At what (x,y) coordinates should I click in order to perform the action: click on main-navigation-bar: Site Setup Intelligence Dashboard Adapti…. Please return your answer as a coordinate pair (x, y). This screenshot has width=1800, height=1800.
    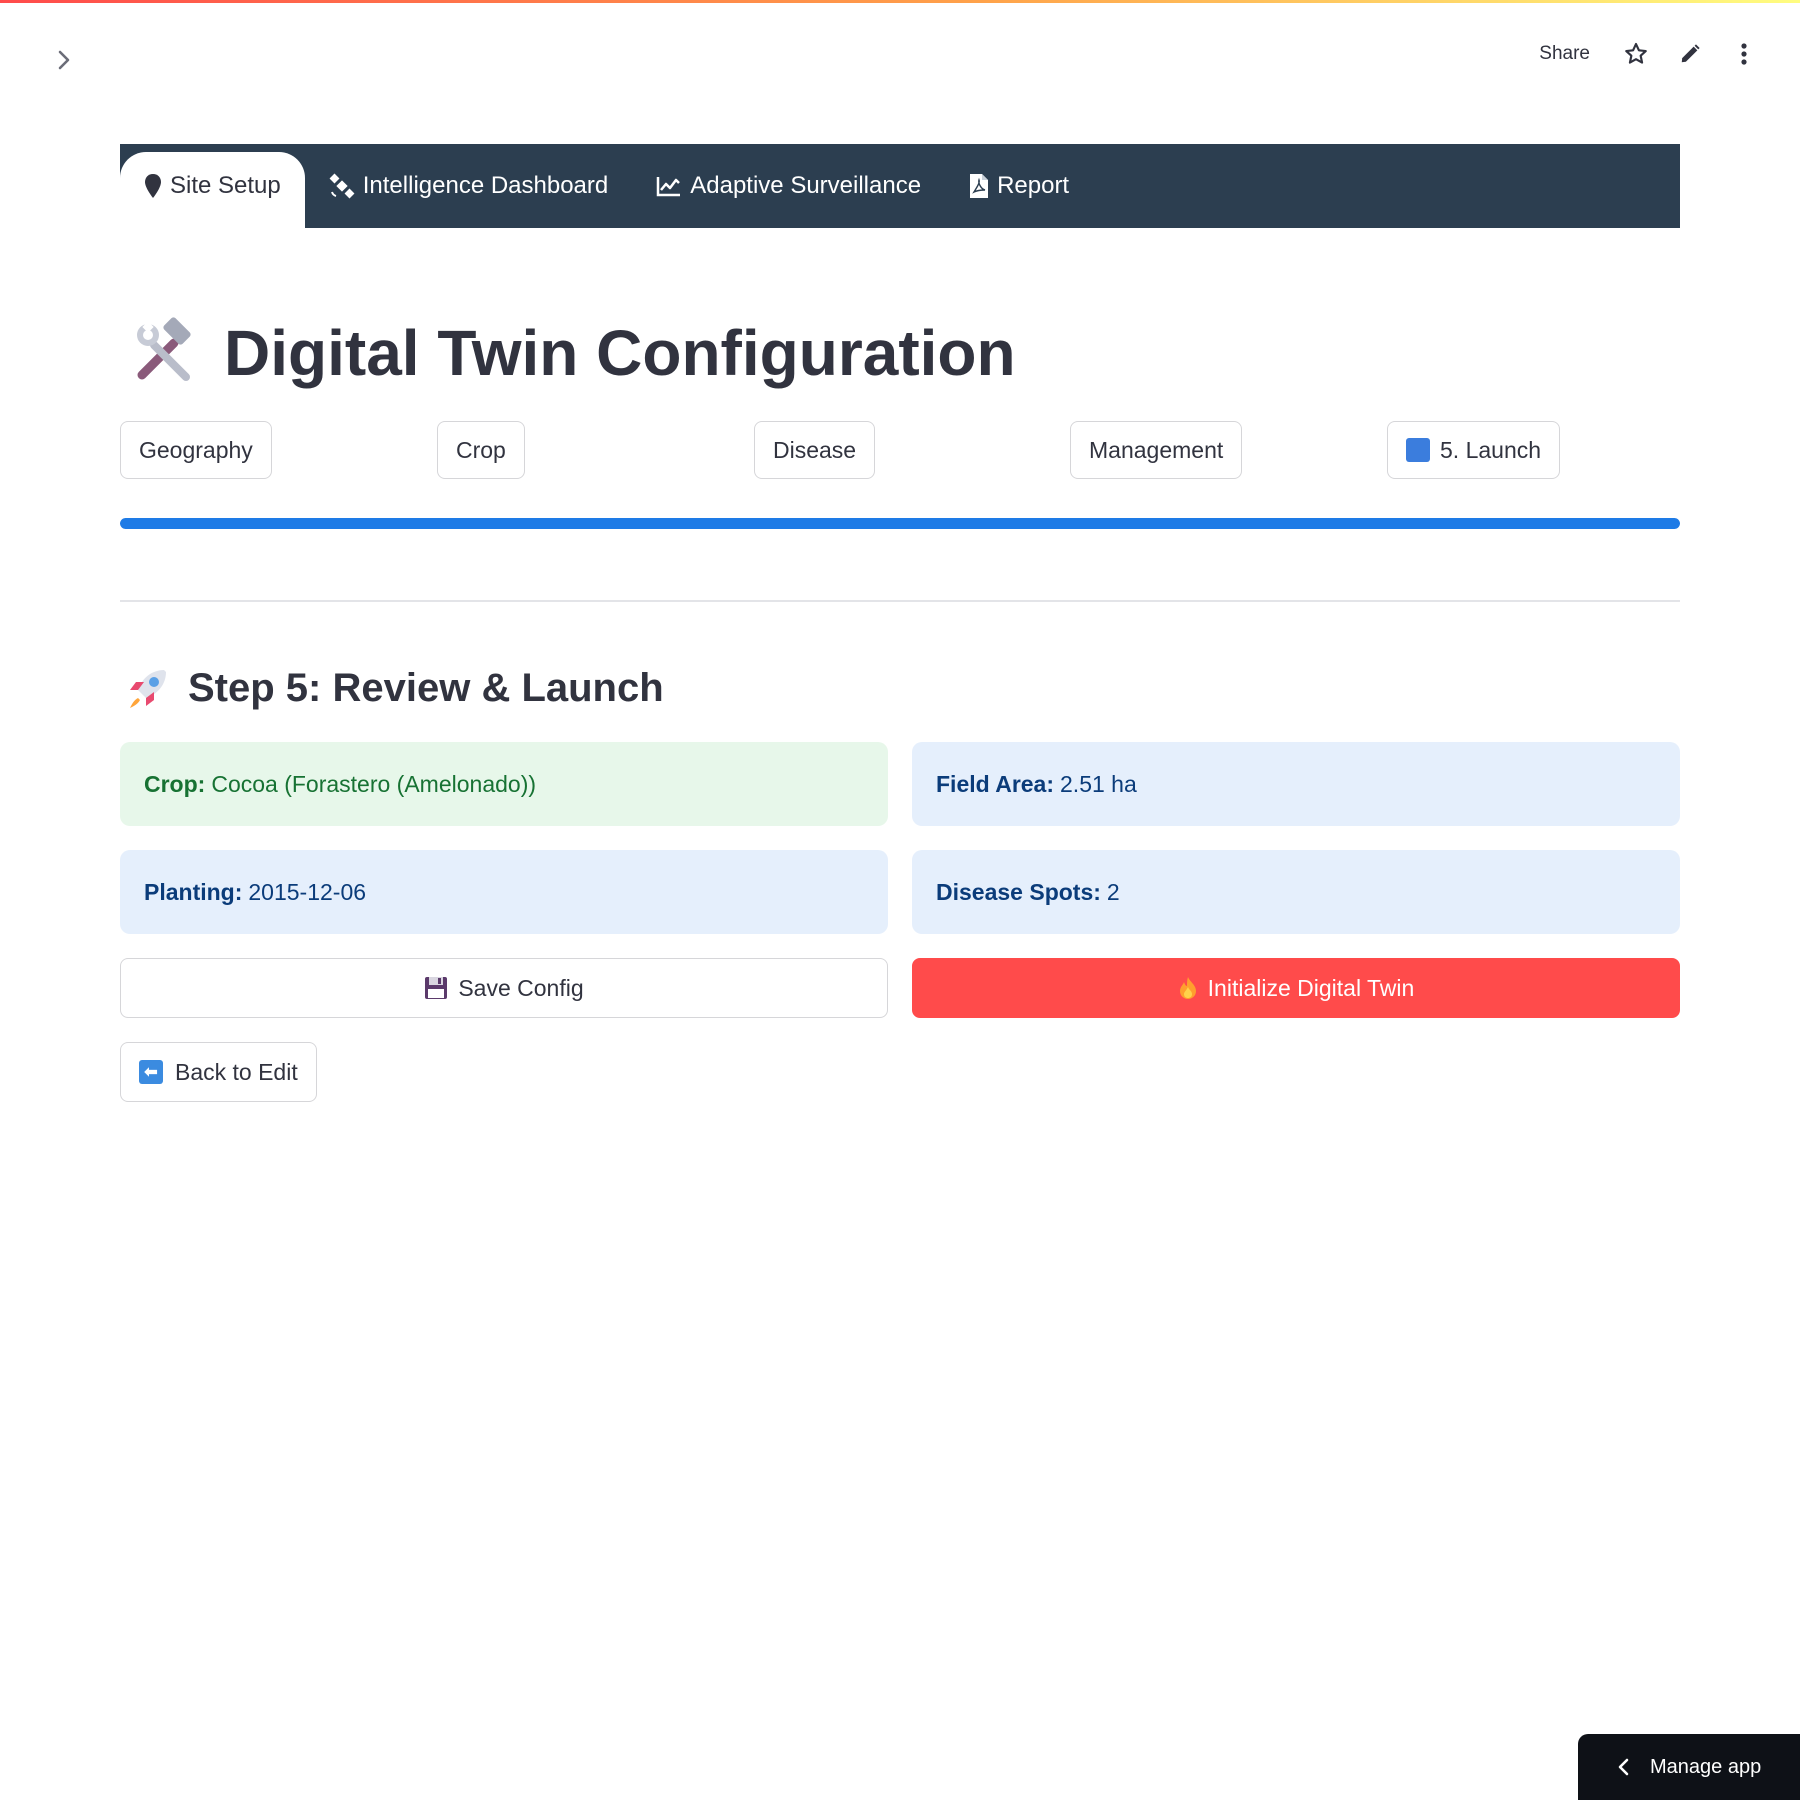
    Looking at the image, I should click on (900, 186).